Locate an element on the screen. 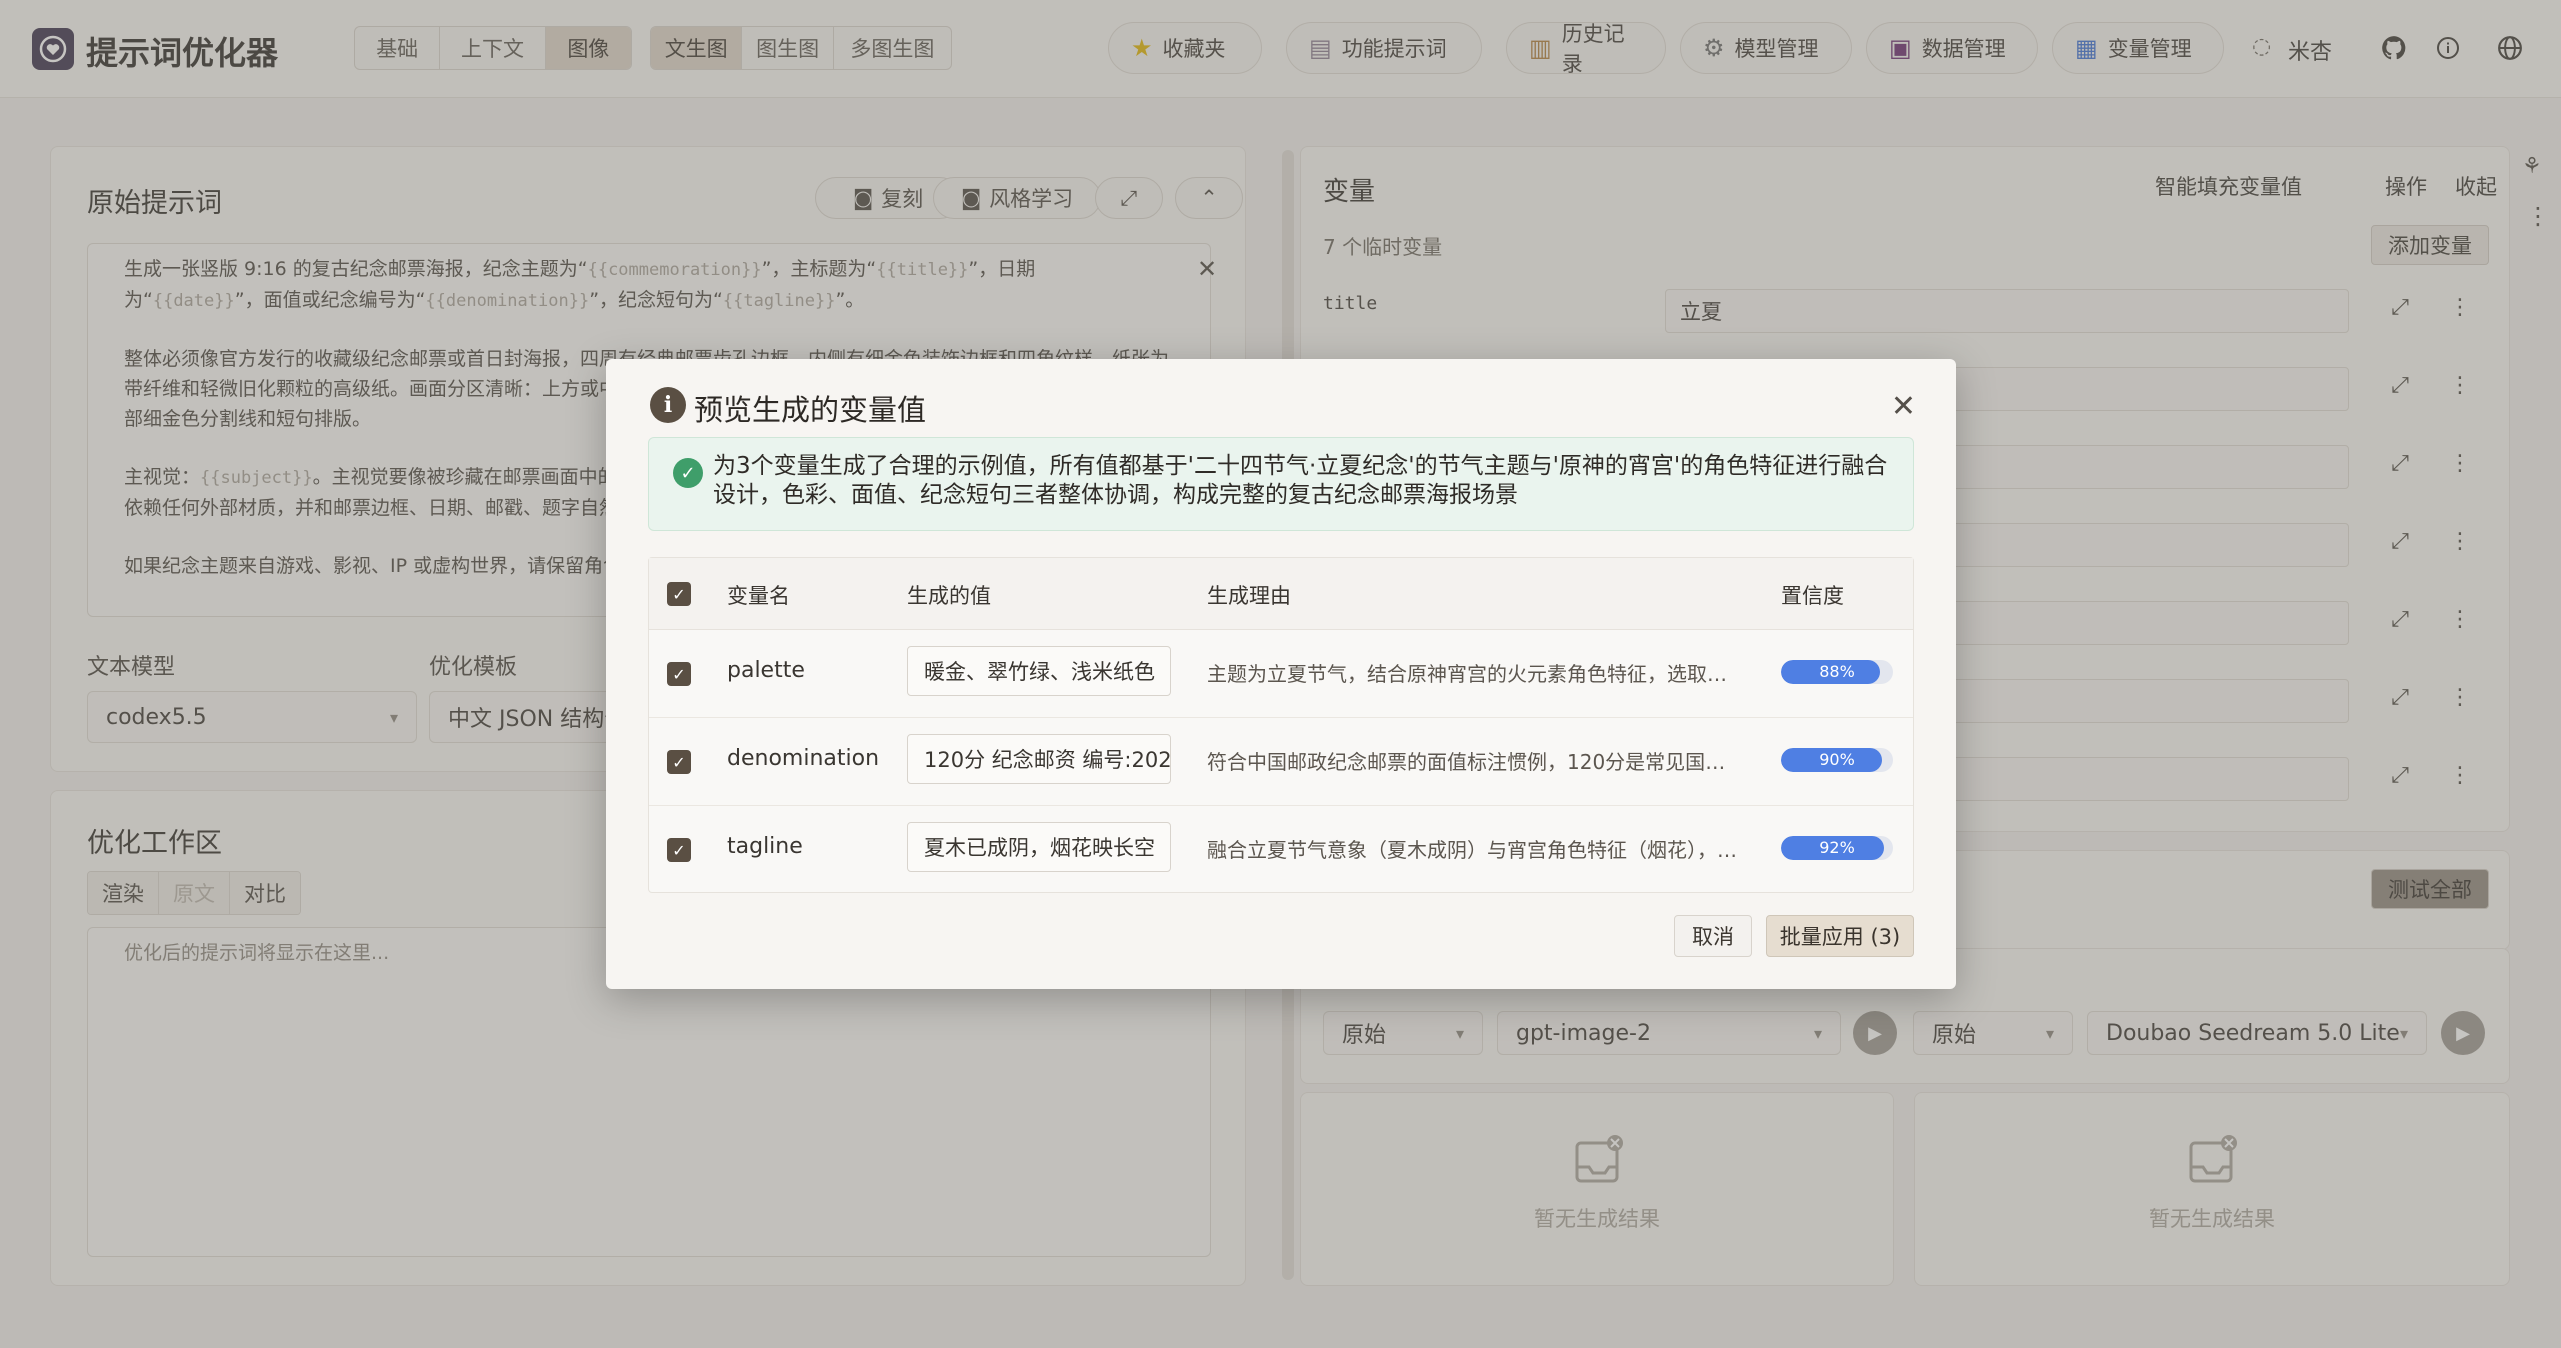  confidence-text: 92% is located at coordinates (1837, 847).